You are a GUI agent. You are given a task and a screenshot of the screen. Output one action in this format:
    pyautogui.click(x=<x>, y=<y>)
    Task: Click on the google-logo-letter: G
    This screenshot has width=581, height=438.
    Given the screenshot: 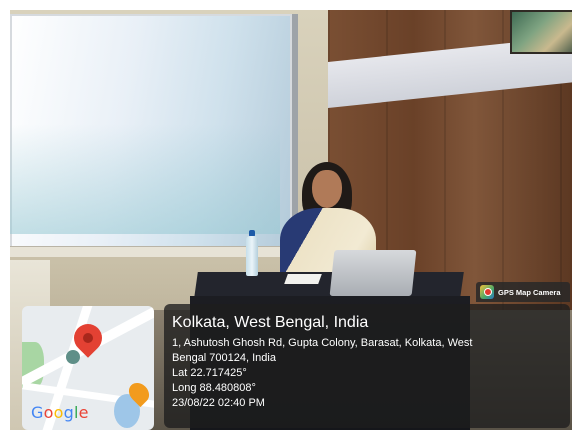 What is the action you would take?
    pyautogui.click(x=37, y=412)
    